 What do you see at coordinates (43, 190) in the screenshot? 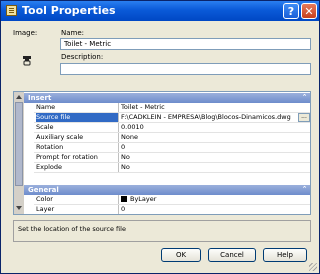
I see `section-general-title: General` at bounding box center [43, 190].